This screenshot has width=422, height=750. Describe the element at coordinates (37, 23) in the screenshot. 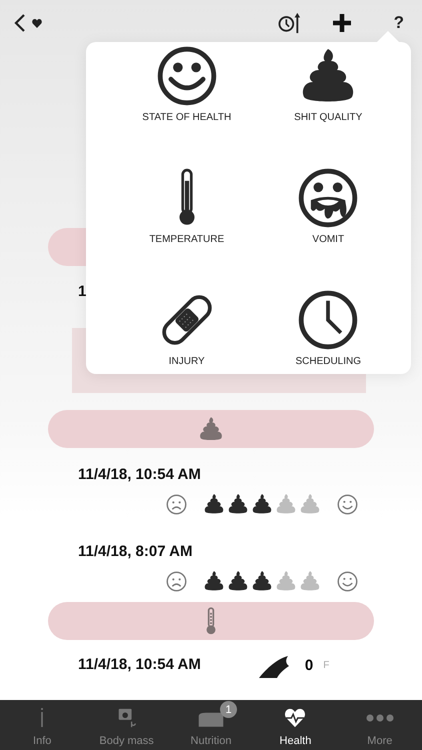

I see `heart-icon` at that location.